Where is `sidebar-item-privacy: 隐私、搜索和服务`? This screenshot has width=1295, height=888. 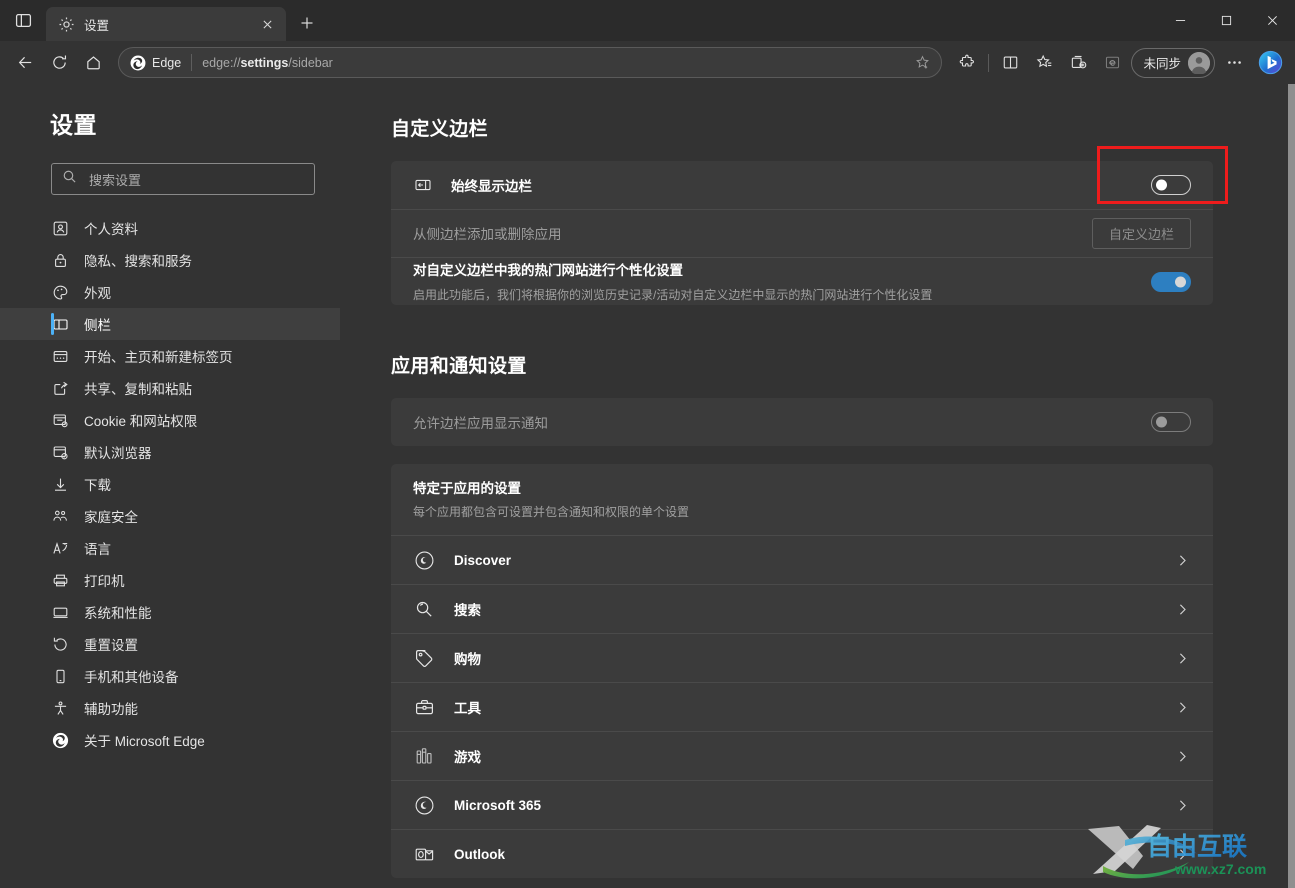 sidebar-item-privacy: 隐私、搜索和服务 is located at coordinates (170, 260).